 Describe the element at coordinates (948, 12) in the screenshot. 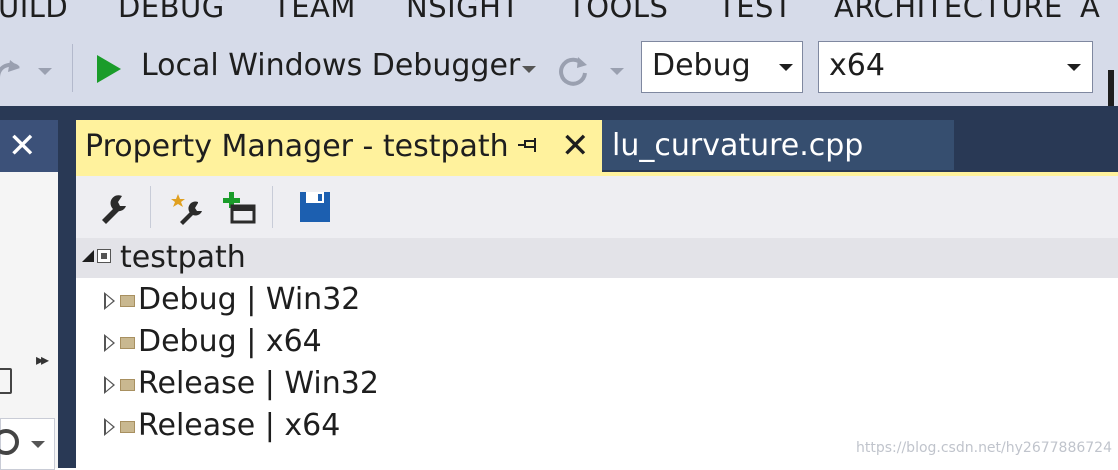

I see `menu-architecture: ARCHITECTURE` at that location.